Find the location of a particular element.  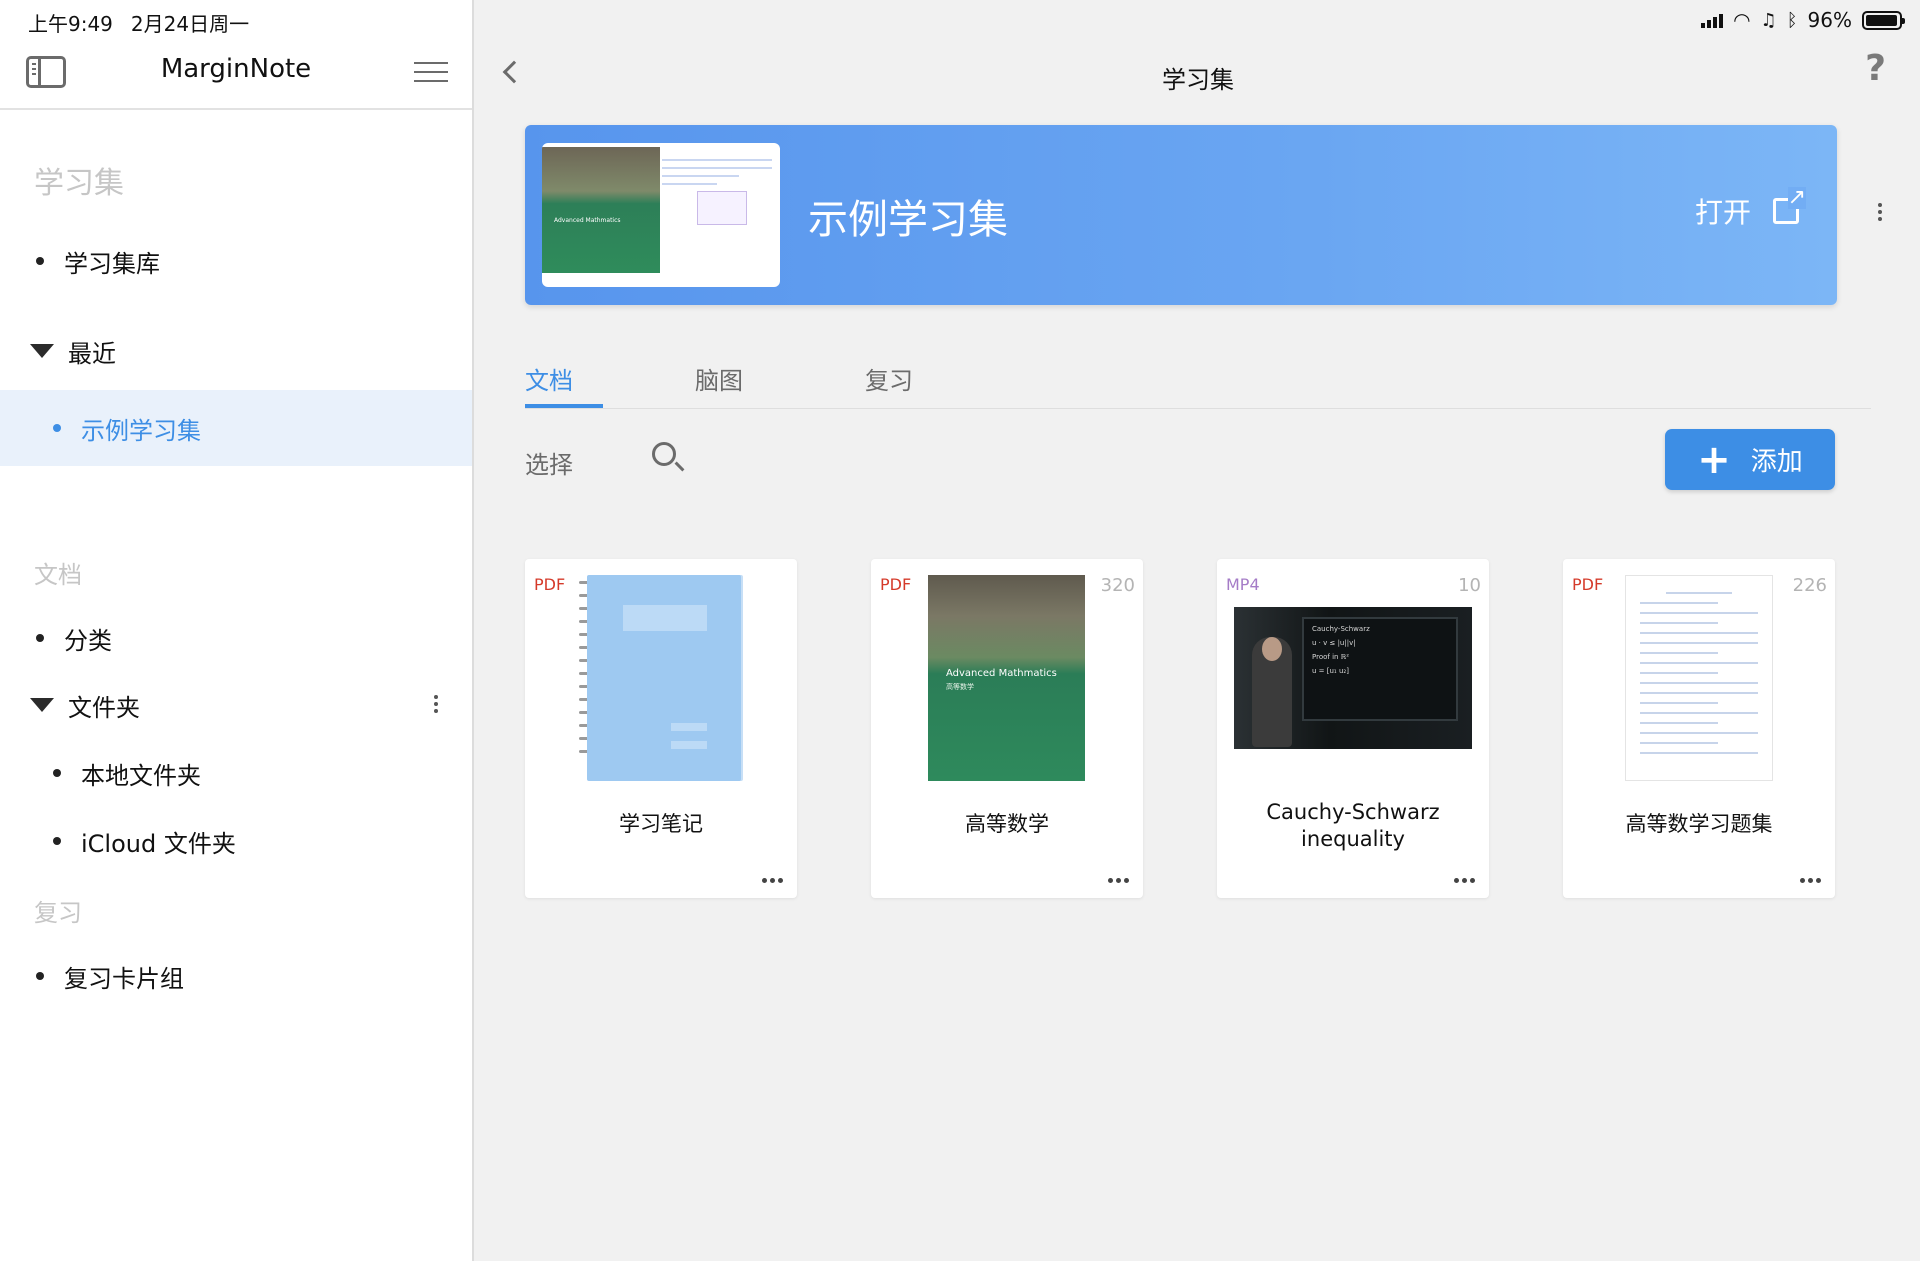

sidebar-item-icloud-folder: iCloud 文件夹 is located at coordinates (236, 841).